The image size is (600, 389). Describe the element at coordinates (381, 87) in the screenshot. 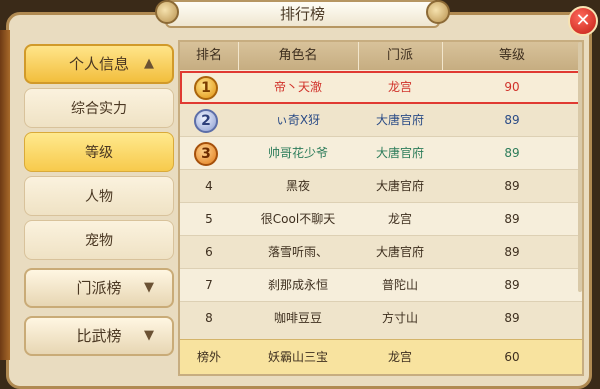

I see `table-row-me: 1 帝丶天澈 龙宫 90` at that location.